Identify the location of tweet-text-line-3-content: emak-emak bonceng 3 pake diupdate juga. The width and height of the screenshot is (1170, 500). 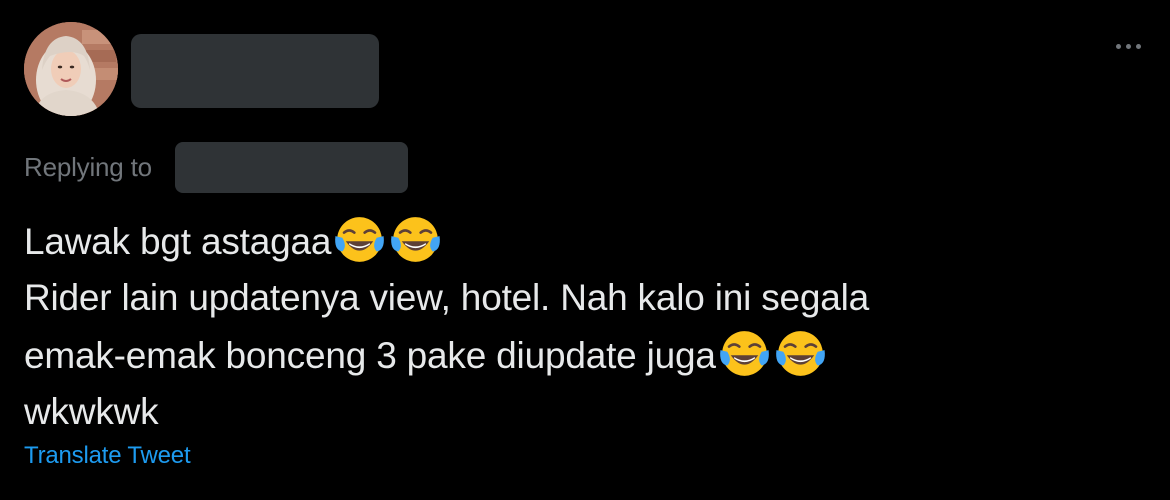
(370, 355).